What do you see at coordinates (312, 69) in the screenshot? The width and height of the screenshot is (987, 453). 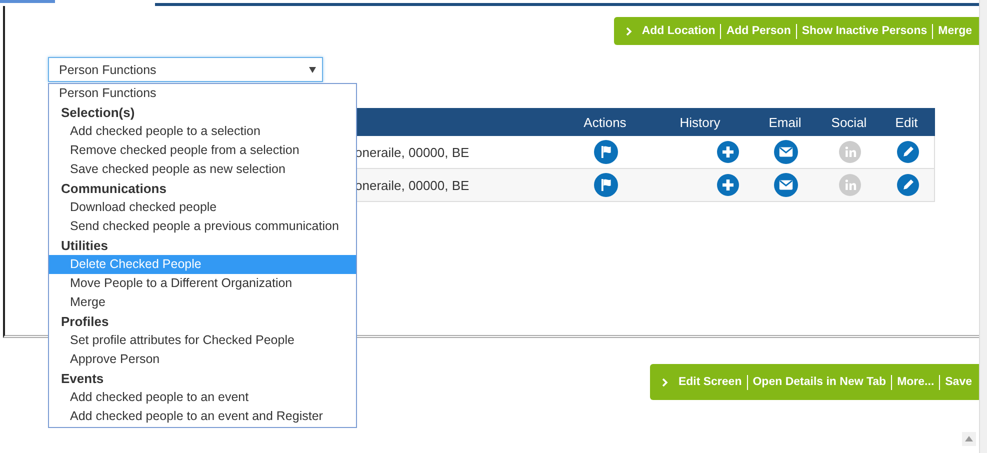 I see `dropdown-arrow-icon` at bounding box center [312, 69].